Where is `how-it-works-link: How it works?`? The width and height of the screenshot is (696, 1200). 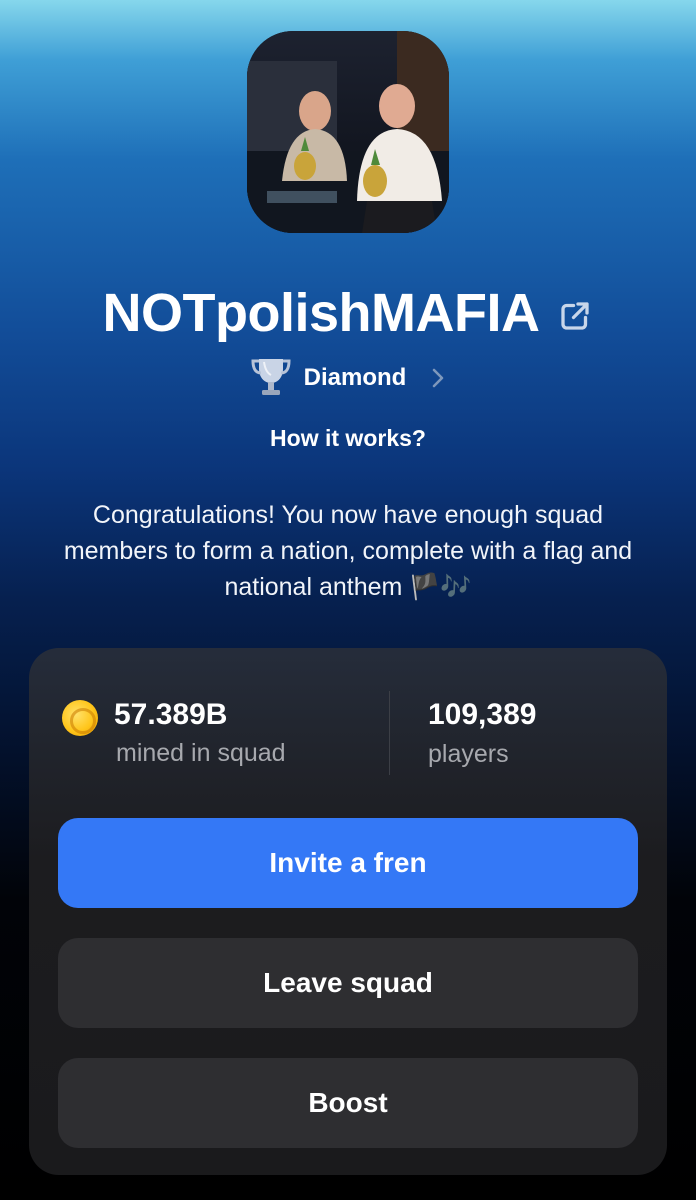 how-it-works-link: How it works? is located at coordinates (348, 438).